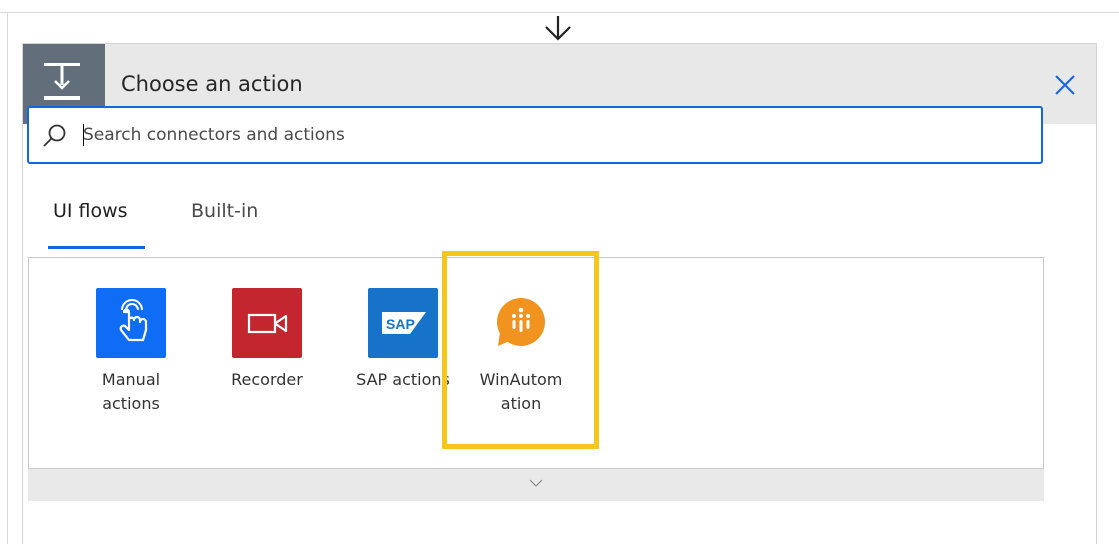 The height and width of the screenshot is (544, 1119). I want to click on search-input, so click(533, 135).